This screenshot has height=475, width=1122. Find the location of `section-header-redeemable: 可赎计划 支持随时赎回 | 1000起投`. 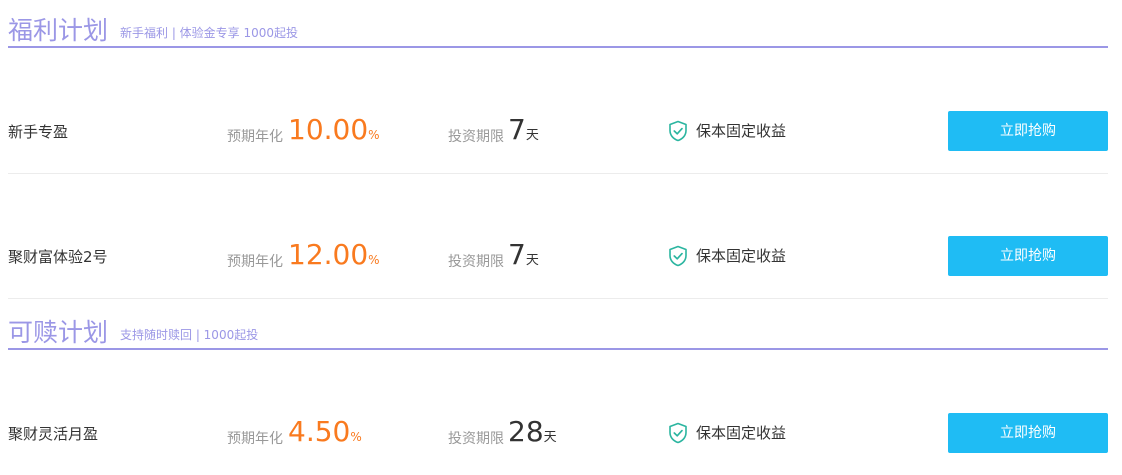

section-header-redeemable: 可赎计划 支持随时赎回 | 1000起投 is located at coordinates (558, 334).